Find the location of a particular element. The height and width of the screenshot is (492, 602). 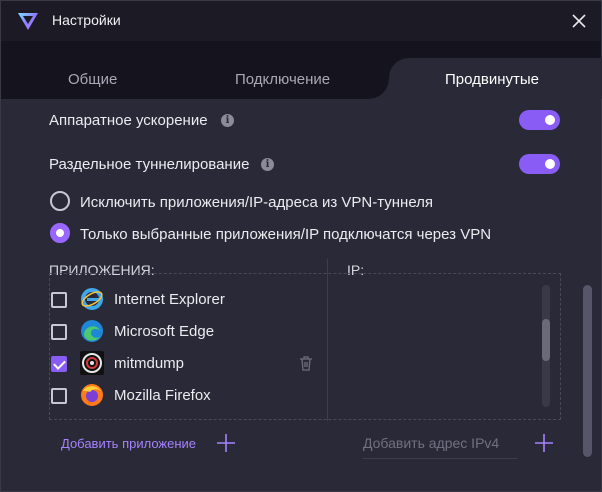

tab-connection: Подключение is located at coordinates (282, 79).